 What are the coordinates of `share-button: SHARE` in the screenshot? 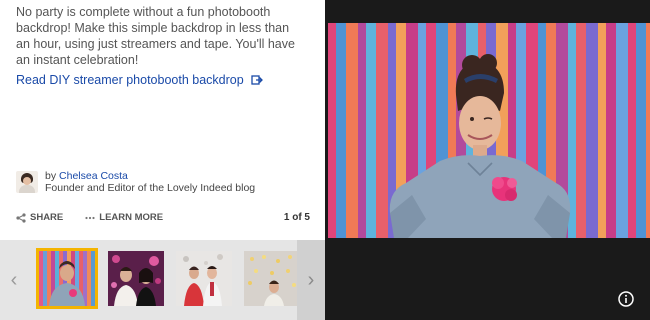 It's located at (39, 217).